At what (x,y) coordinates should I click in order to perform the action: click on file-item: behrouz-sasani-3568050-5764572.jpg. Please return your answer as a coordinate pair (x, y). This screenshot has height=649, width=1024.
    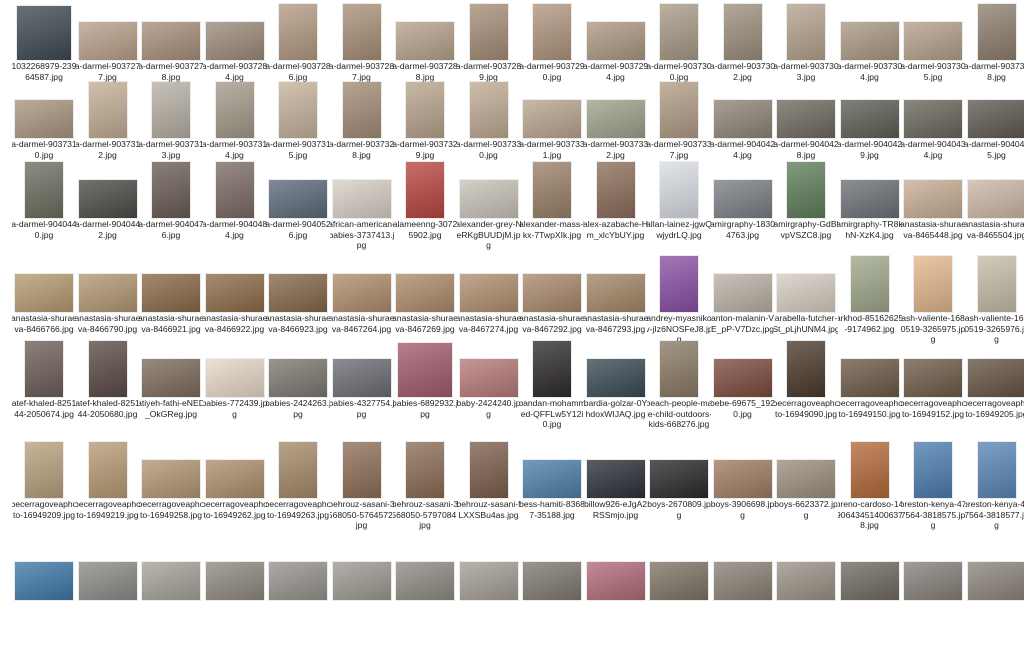
    Looking at the image, I should click on (362, 491).